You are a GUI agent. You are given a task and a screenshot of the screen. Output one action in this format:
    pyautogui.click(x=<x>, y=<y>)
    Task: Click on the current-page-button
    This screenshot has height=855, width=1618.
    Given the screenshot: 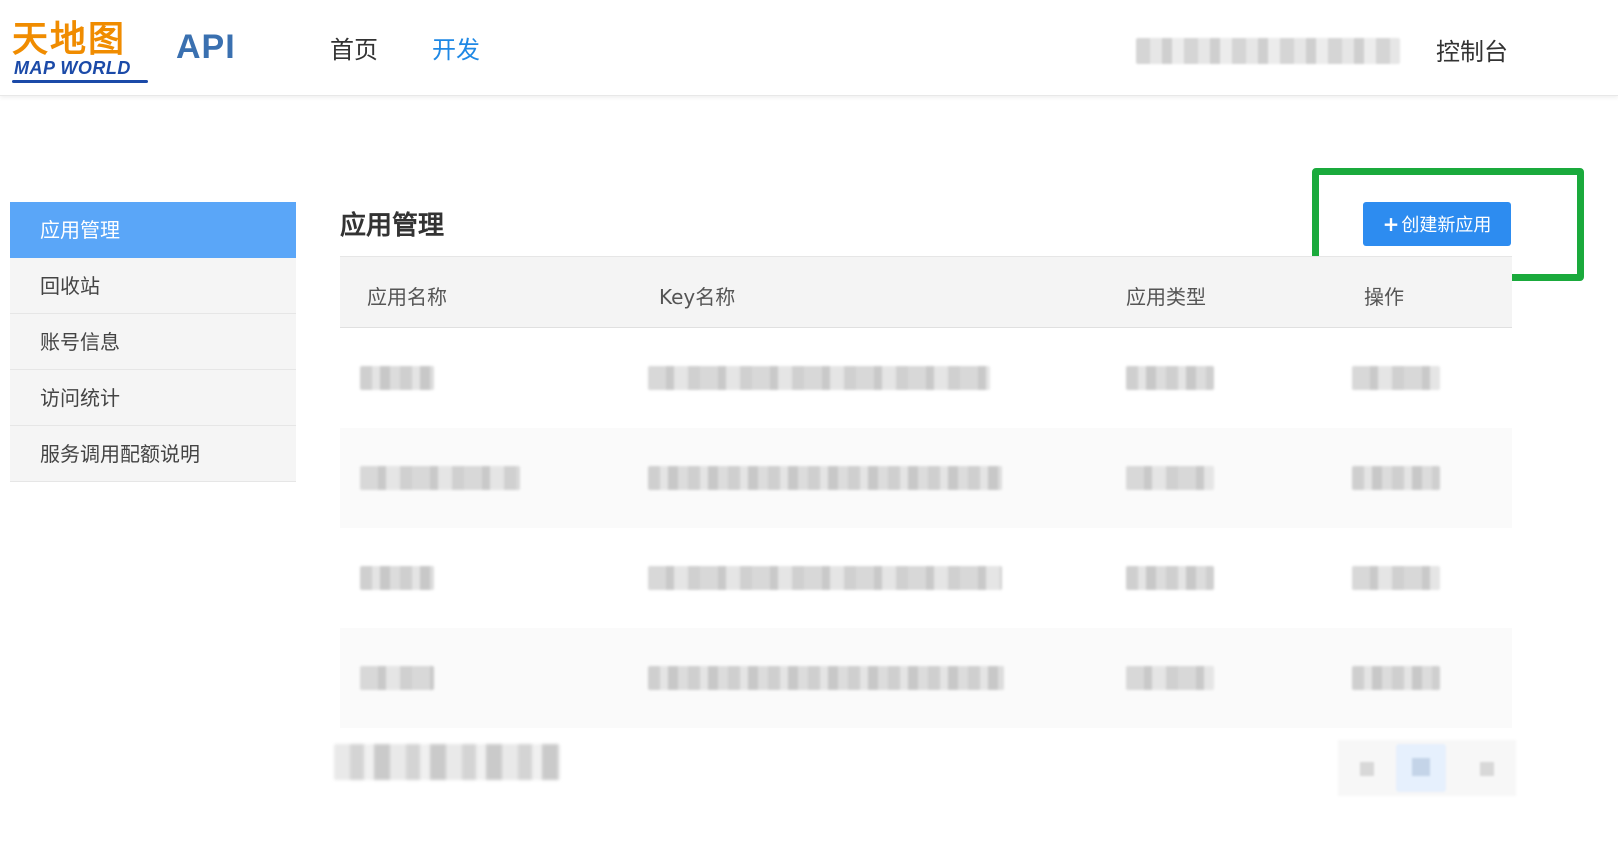 What is the action you would take?
    pyautogui.click(x=1421, y=768)
    